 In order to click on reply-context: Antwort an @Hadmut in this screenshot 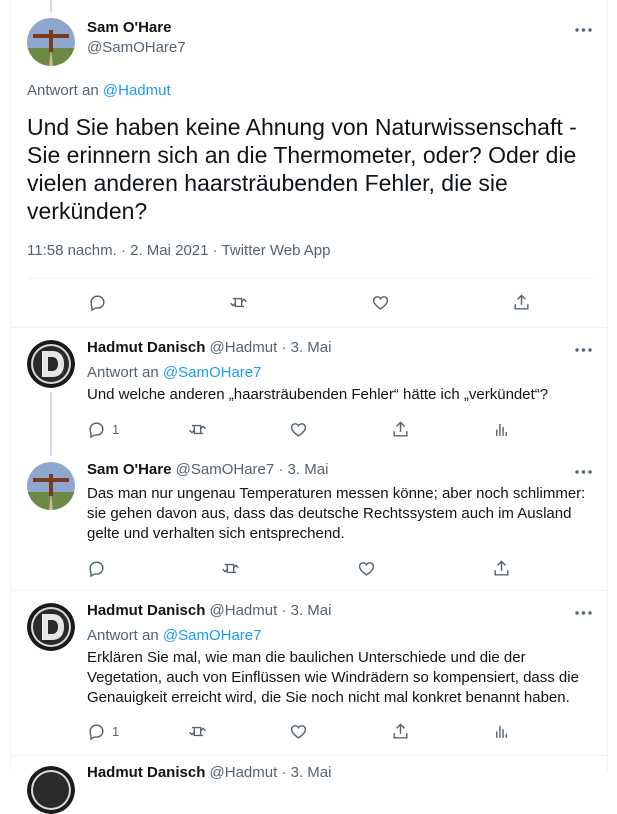, I will do `click(99, 90)`.